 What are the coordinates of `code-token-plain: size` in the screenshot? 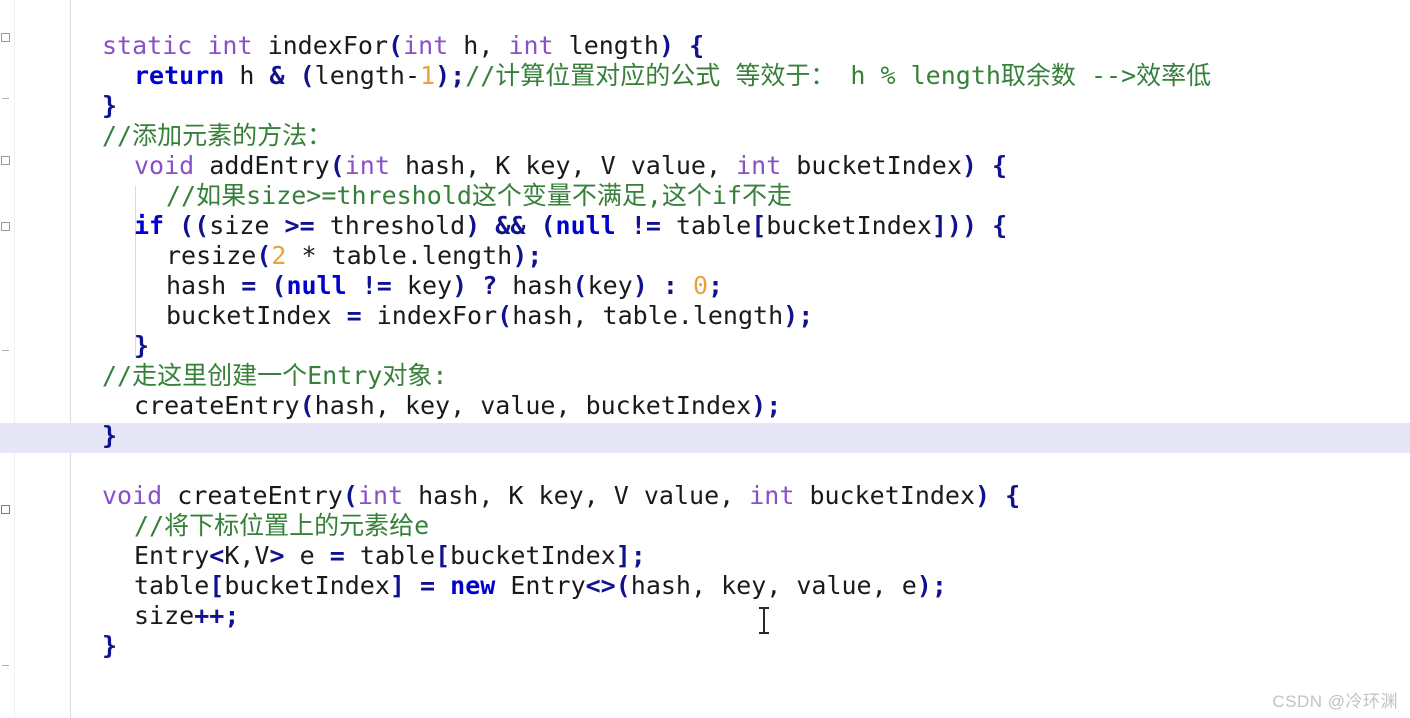 It's located at (164, 615).